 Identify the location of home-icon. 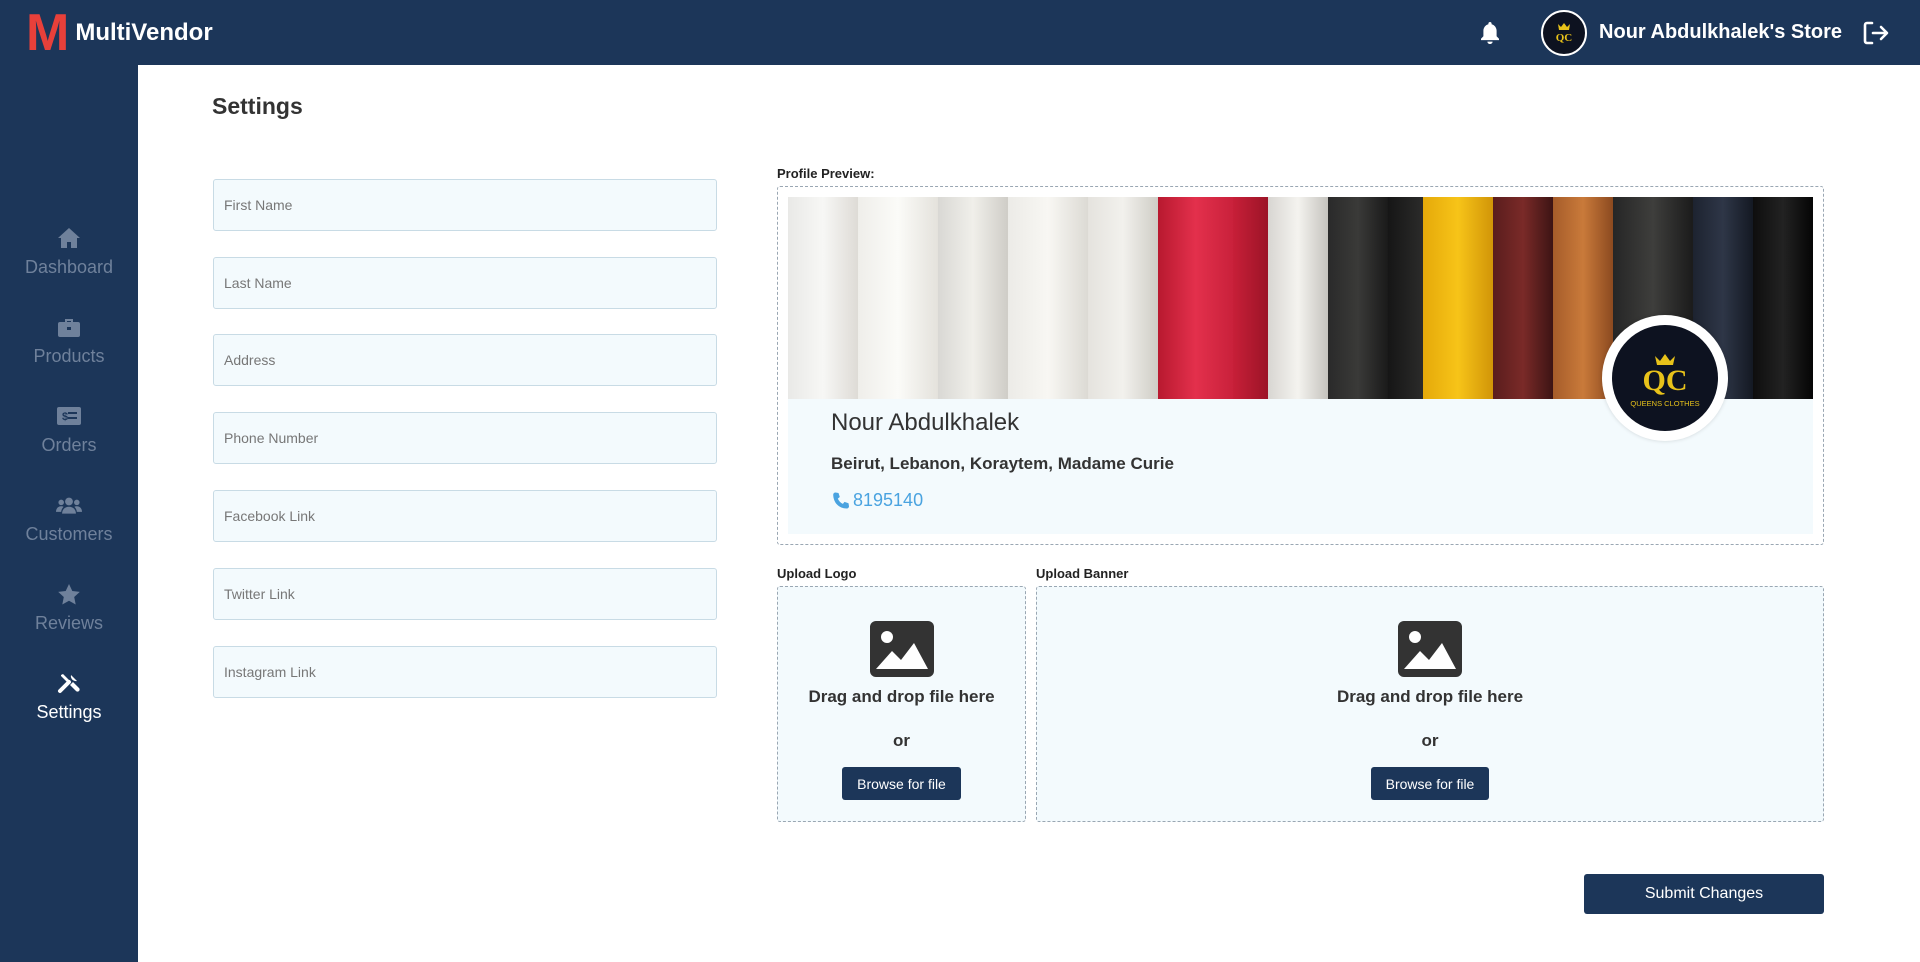
(69, 238).